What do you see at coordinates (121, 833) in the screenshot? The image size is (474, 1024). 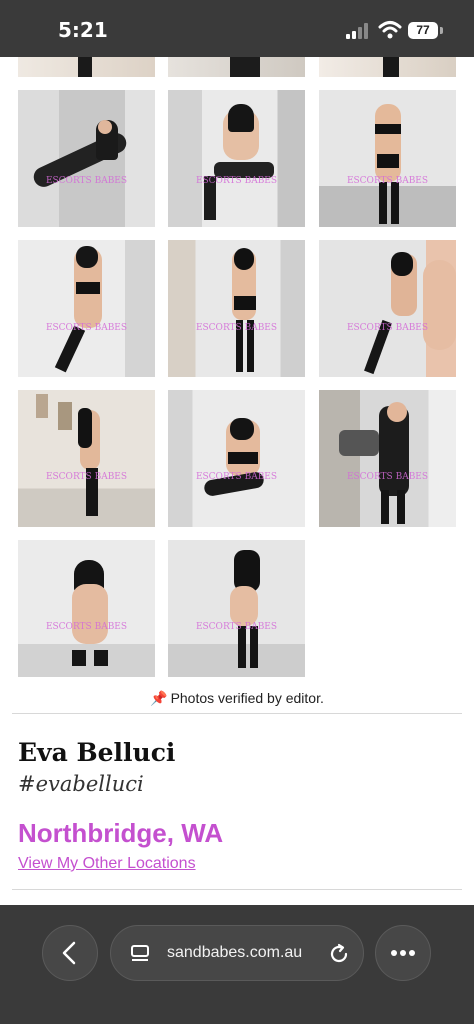 I see `profile-location: Northbridge, WA` at bounding box center [121, 833].